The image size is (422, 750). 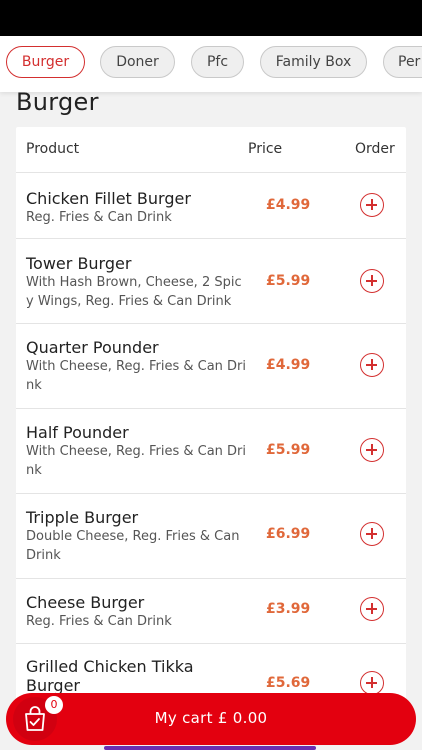 What do you see at coordinates (183, 718) in the screenshot?
I see `cart-label: My cart` at bounding box center [183, 718].